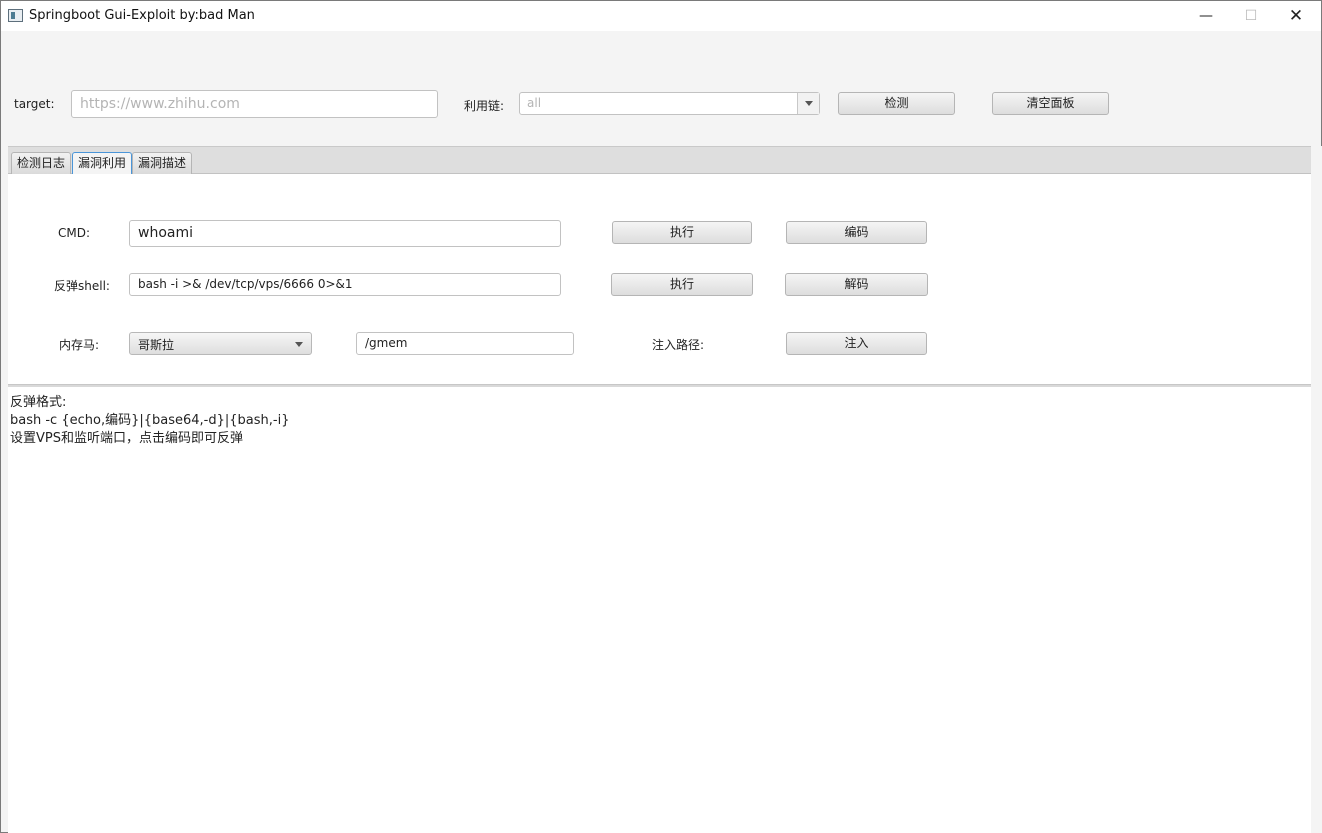 This screenshot has width=1322, height=833. I want to click on chain-label: 利用链:, so click(484, 106).